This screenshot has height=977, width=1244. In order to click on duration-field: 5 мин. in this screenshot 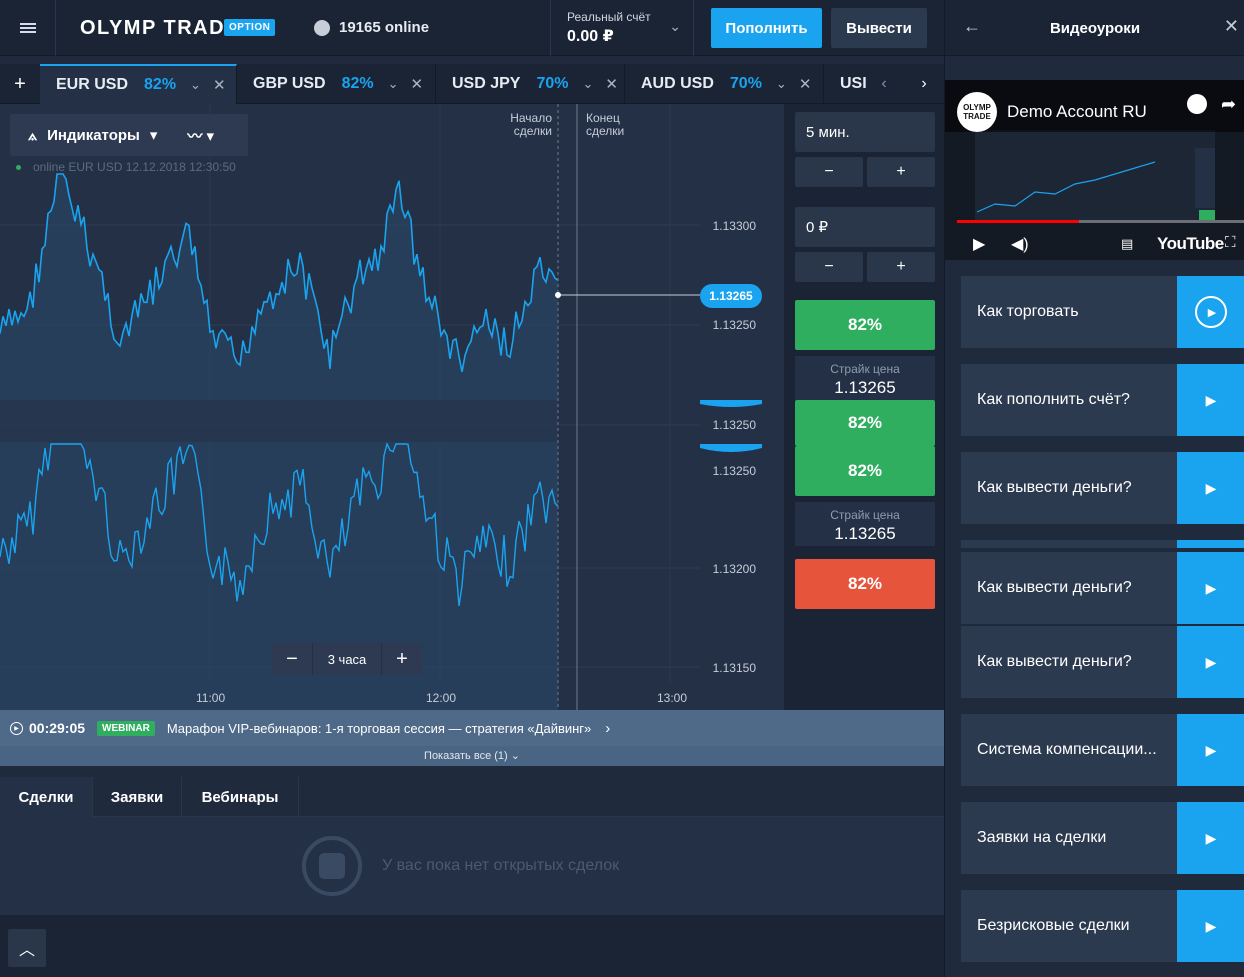, I will do `click(865, 132)`.